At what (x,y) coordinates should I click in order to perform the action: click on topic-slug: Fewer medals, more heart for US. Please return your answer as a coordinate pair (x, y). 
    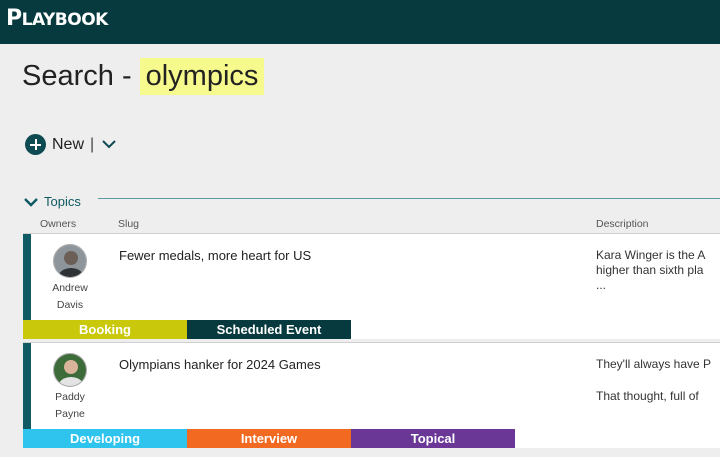
    Looking at the image, I should click on (215, 255).